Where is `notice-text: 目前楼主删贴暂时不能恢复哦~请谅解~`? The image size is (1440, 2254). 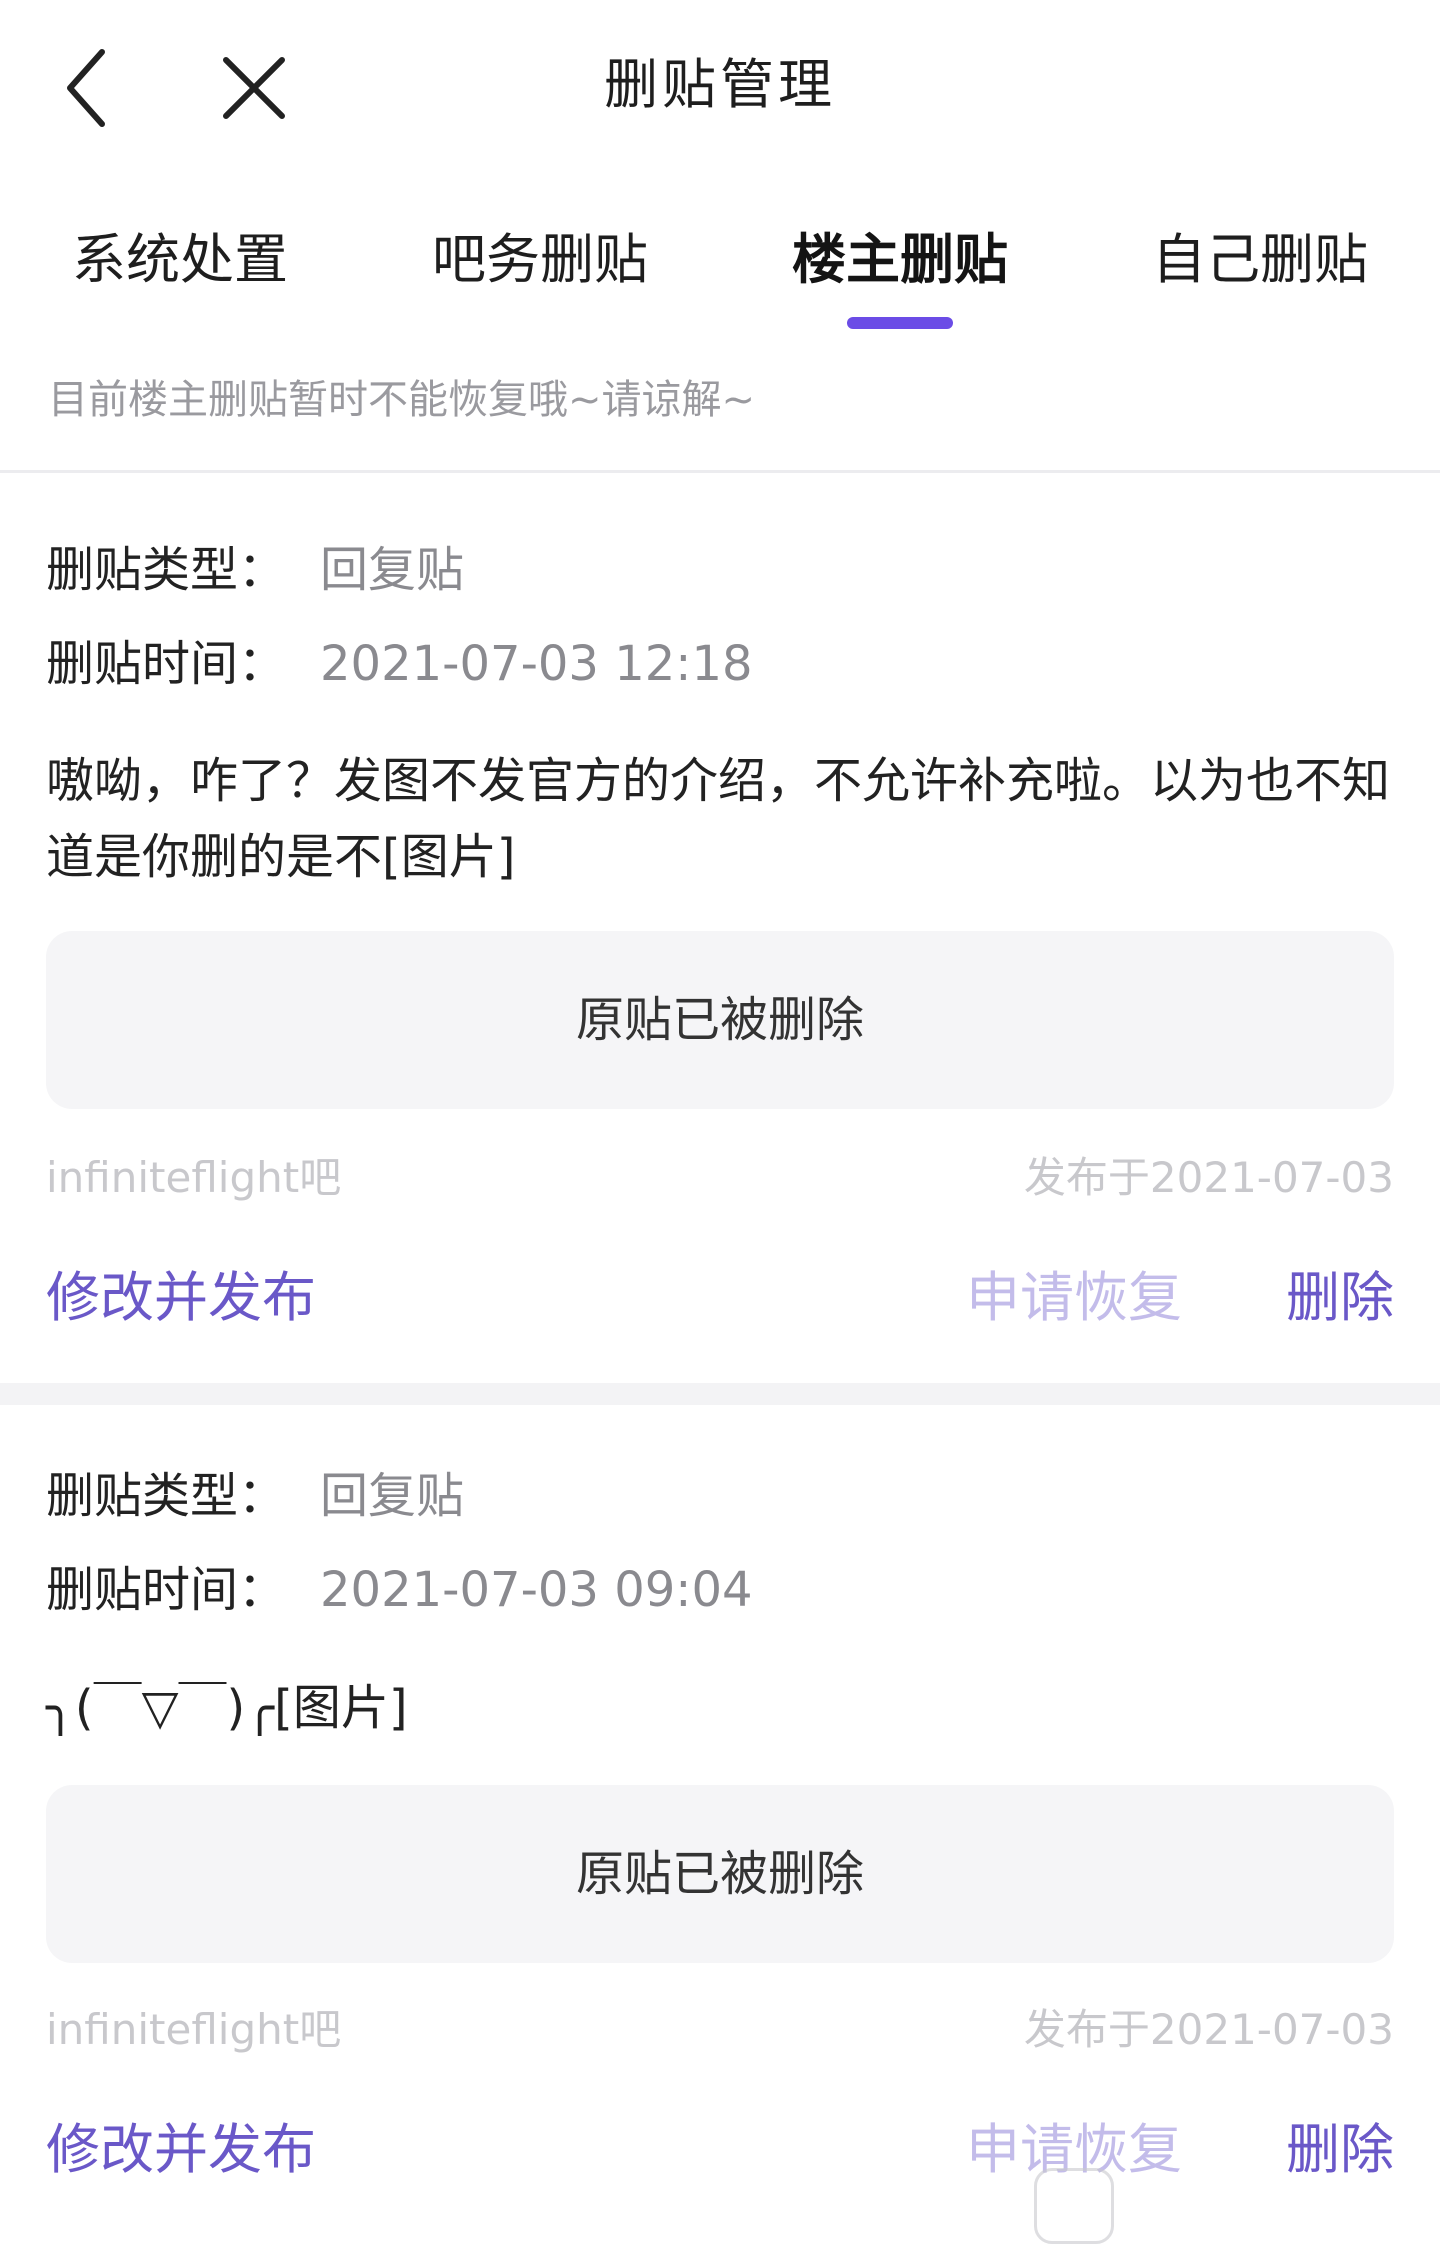 notice-text: 目前楼主删贴暂时不能恢复哦~请谅解~ is located at coordinates (402, 400).